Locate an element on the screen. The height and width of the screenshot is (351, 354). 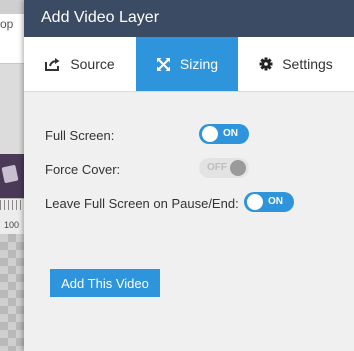
gear-icon is located at coordinates (266, 64).